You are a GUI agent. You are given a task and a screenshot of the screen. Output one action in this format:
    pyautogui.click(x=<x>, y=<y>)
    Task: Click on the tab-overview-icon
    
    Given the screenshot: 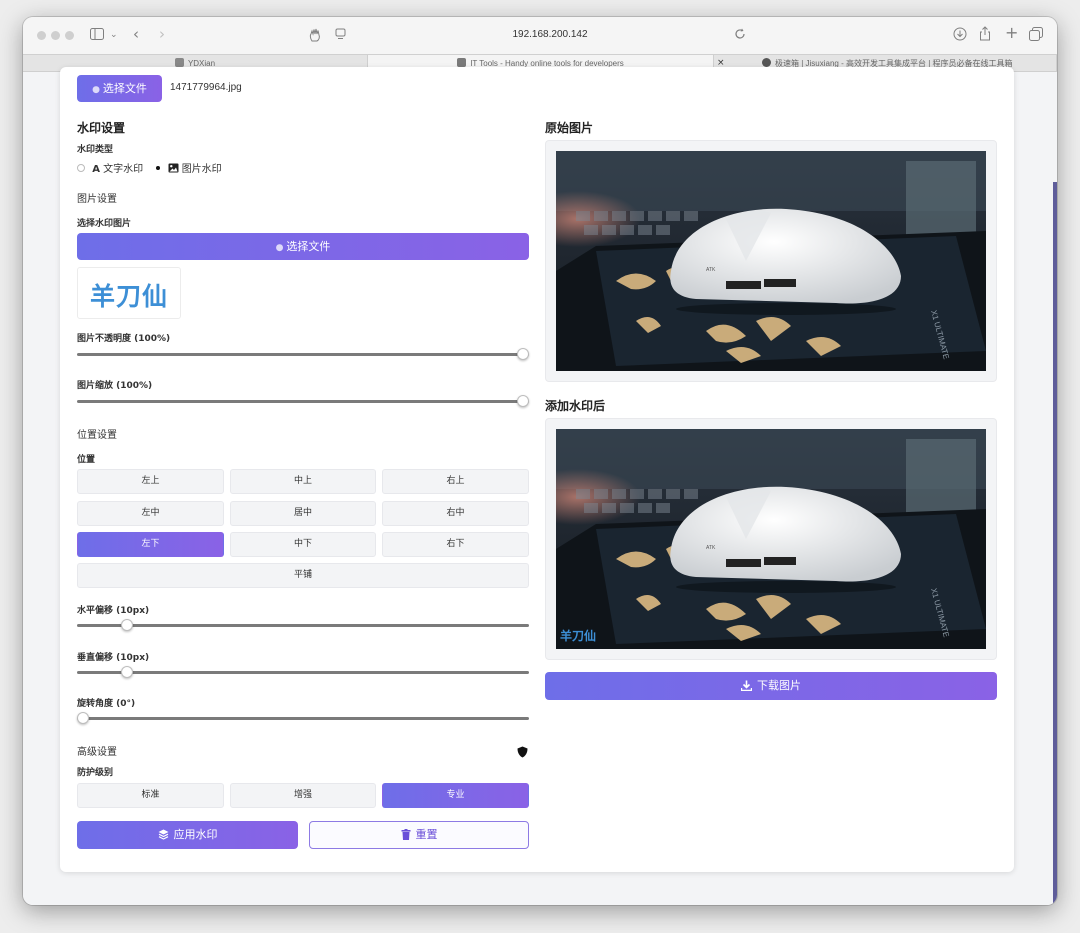 What is the action you would take?
    pyautogui.click(x=1036, y=36)
    